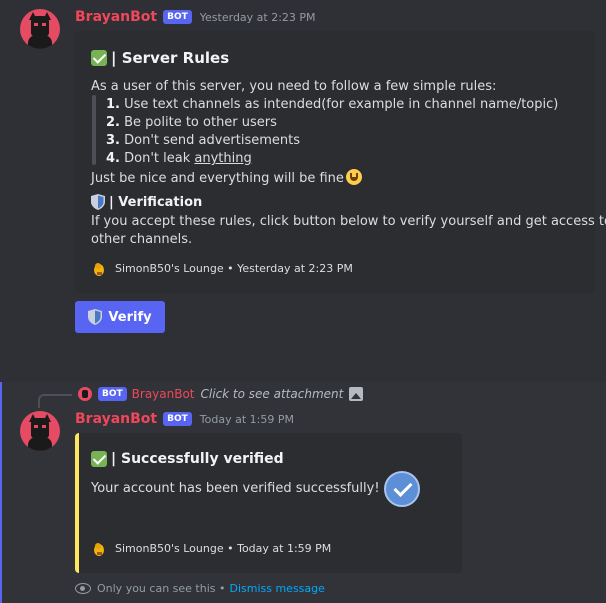  I want to click on rules-closing: Just be nice and everything will be fine, so click(226, 177).